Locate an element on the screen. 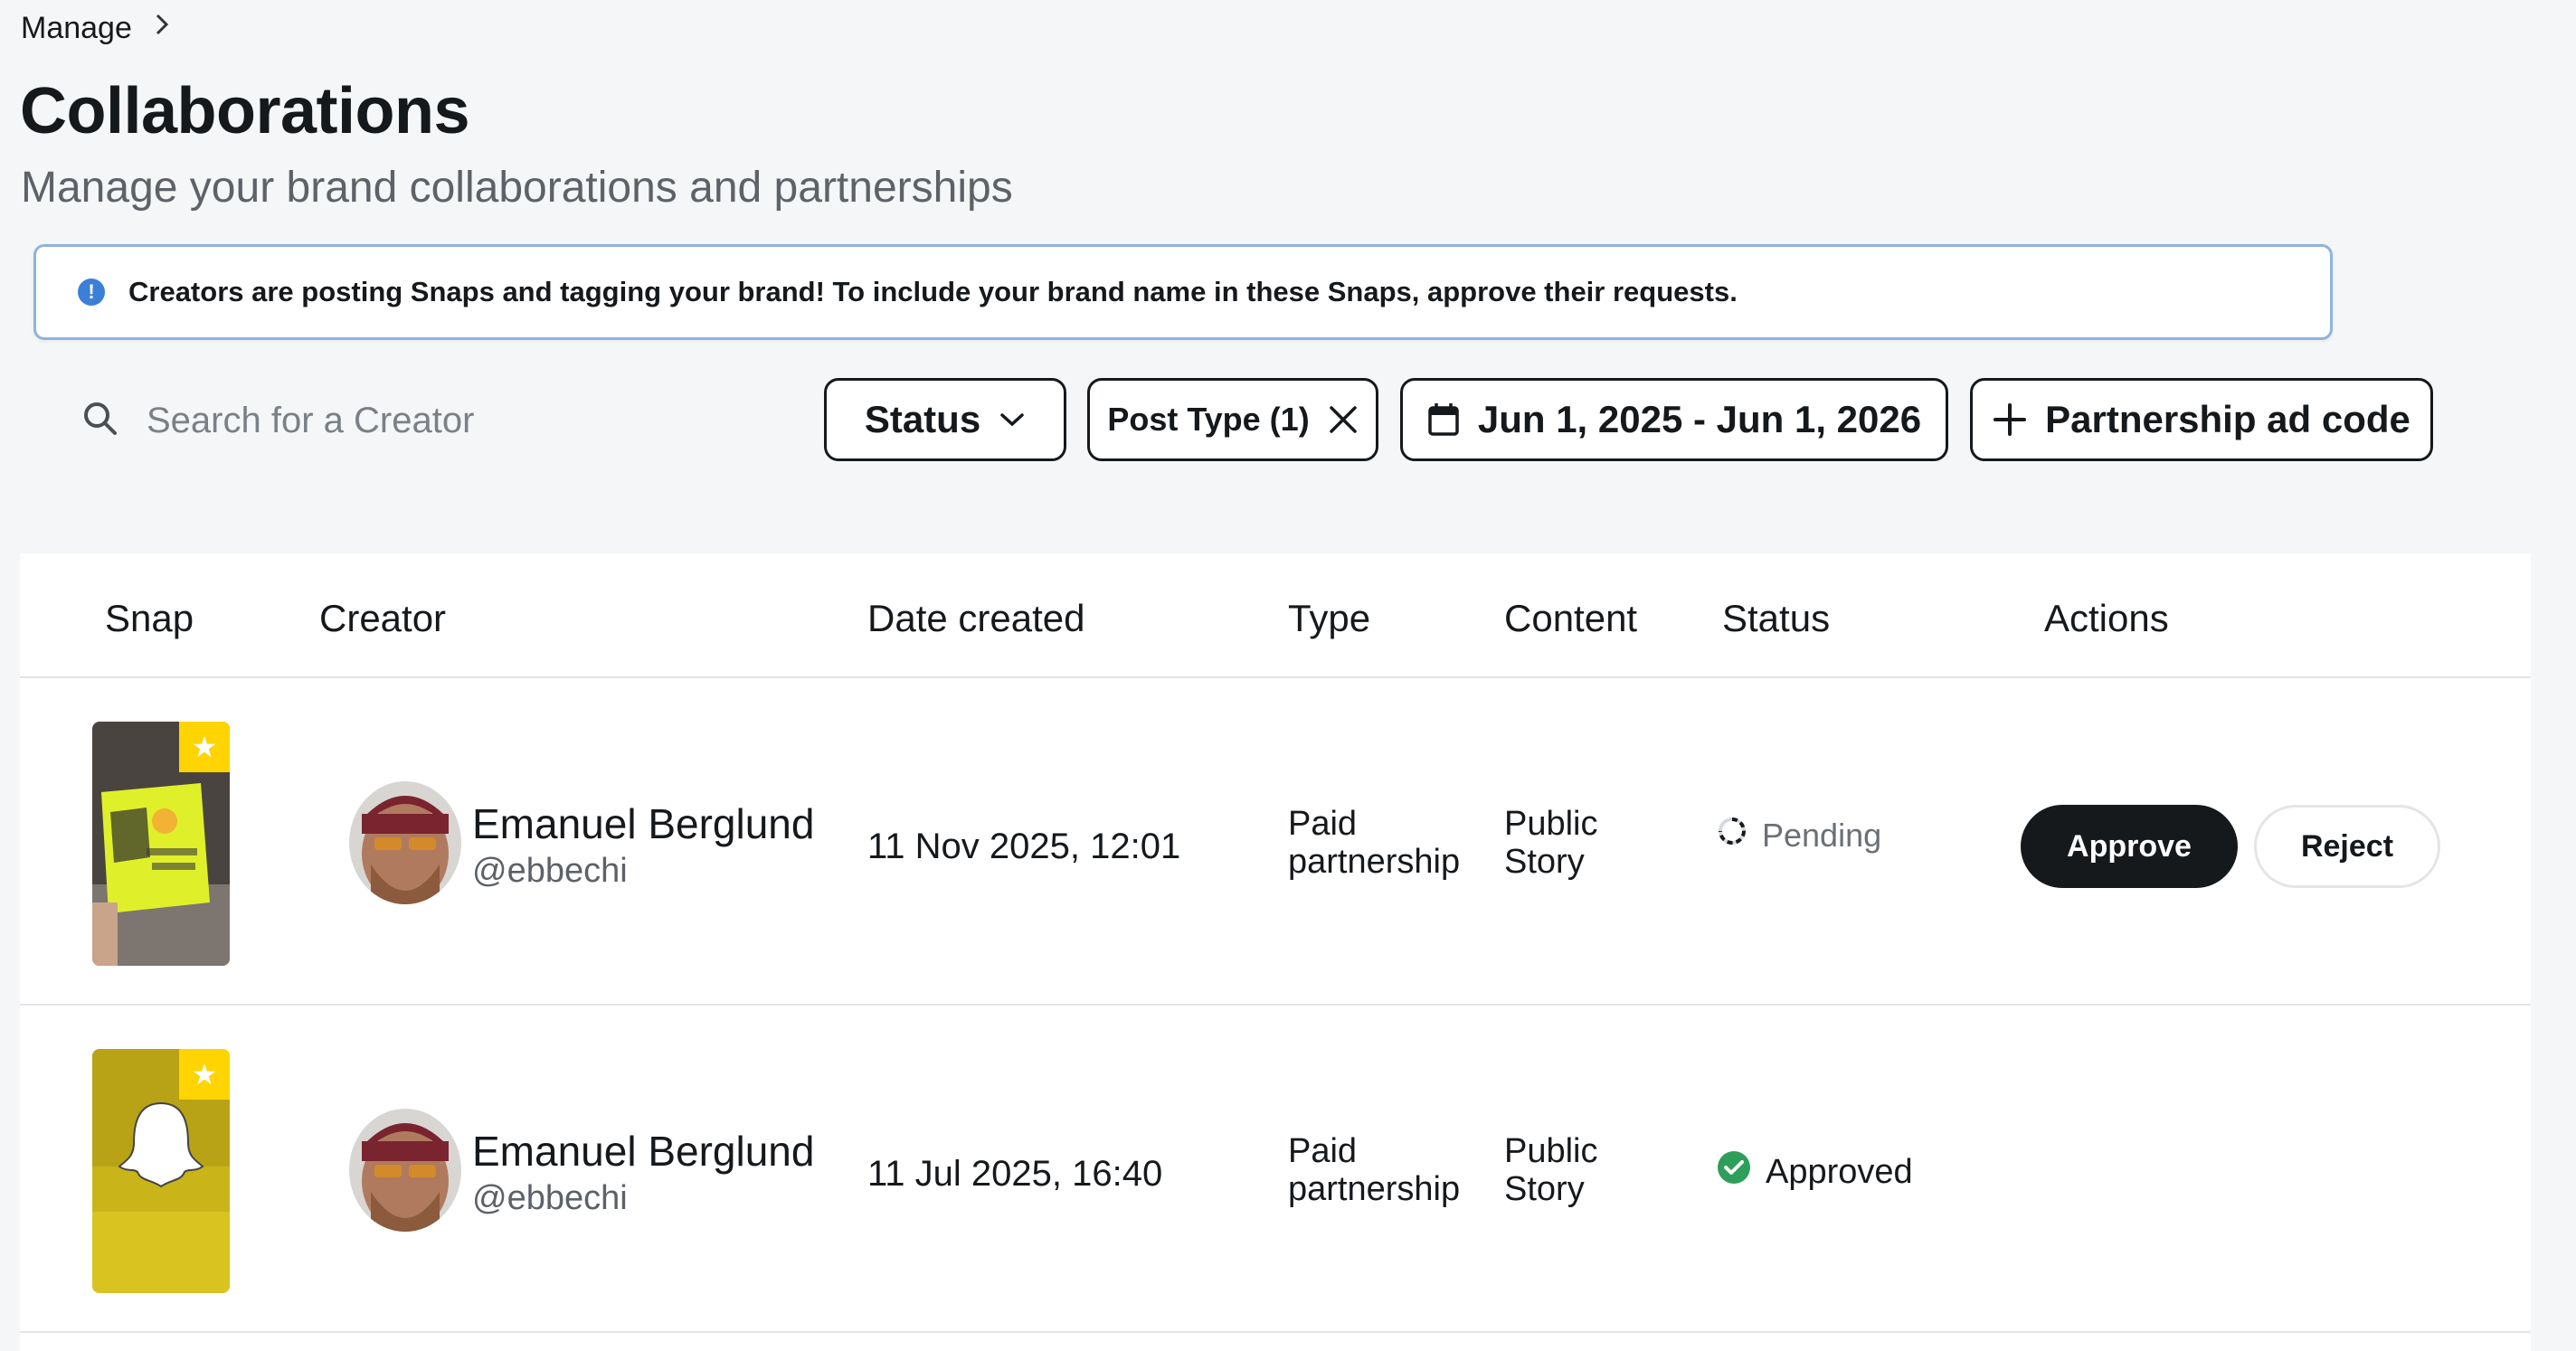  breadcrumb: Manage is located at coordinates (96, 29).